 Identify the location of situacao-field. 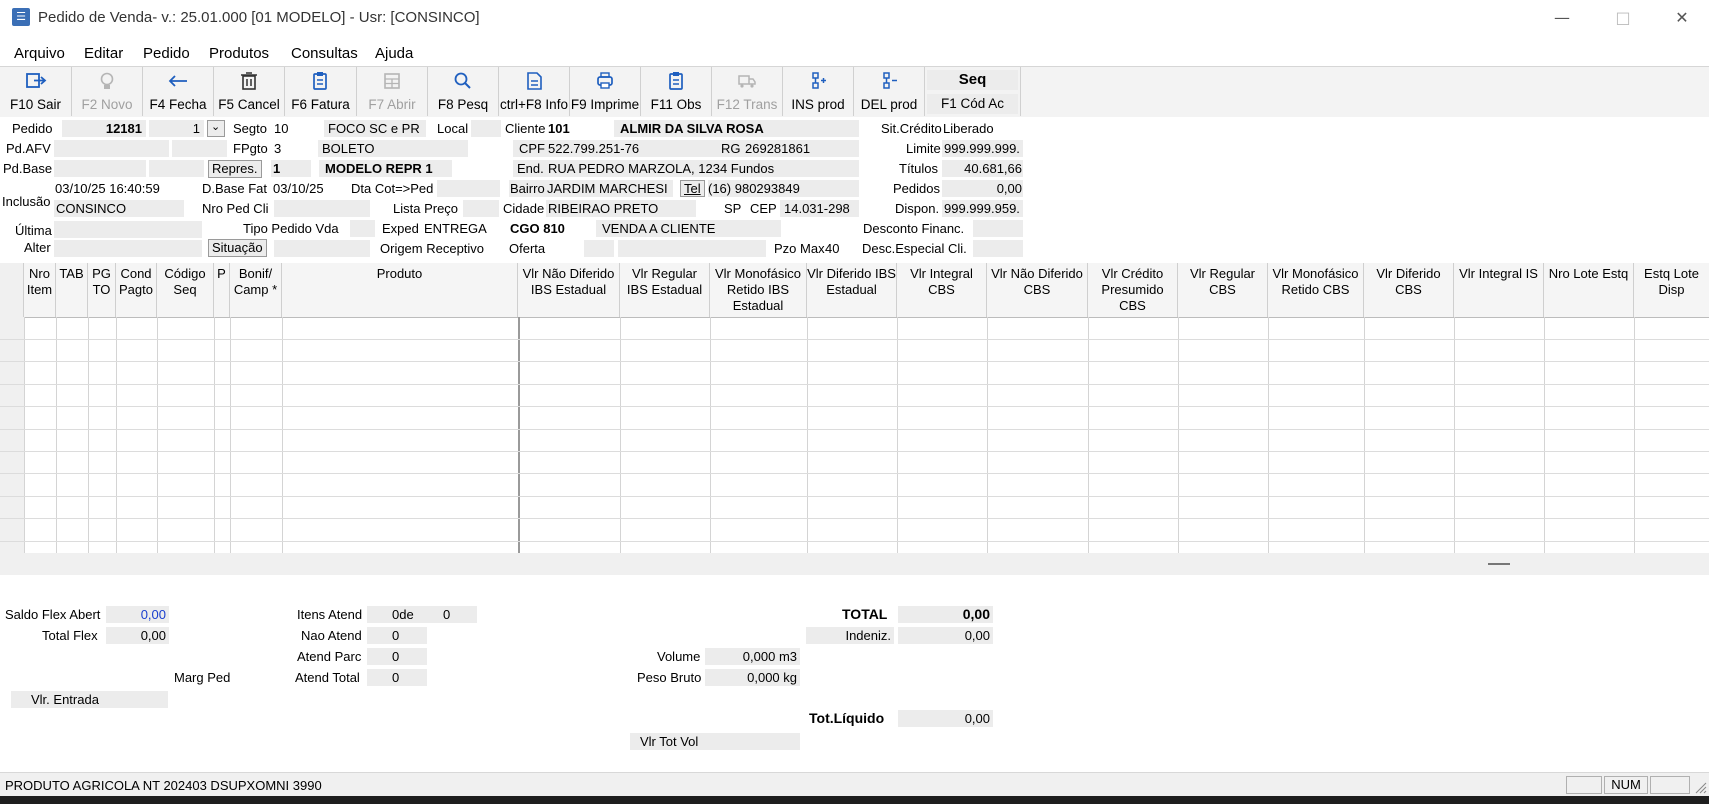
(322, 248).